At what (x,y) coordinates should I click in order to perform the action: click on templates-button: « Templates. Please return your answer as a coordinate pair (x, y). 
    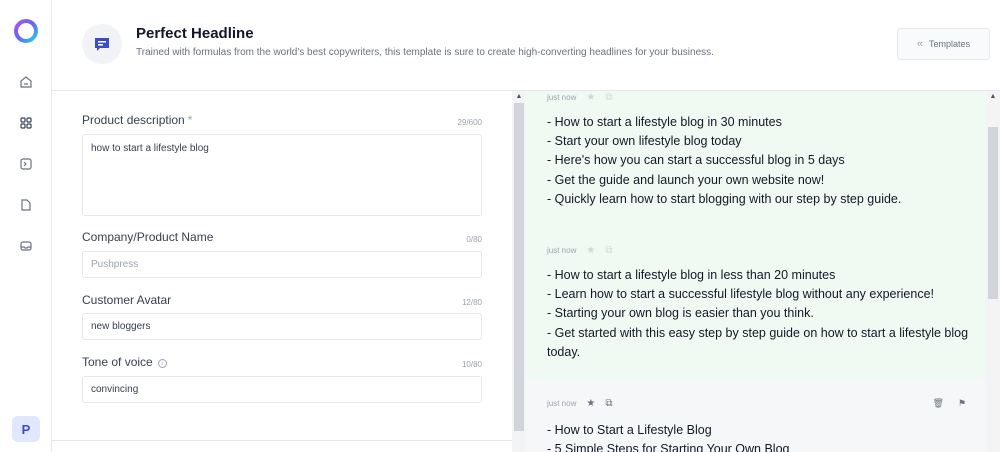
    Looking at the image, I should click on (943, 44).